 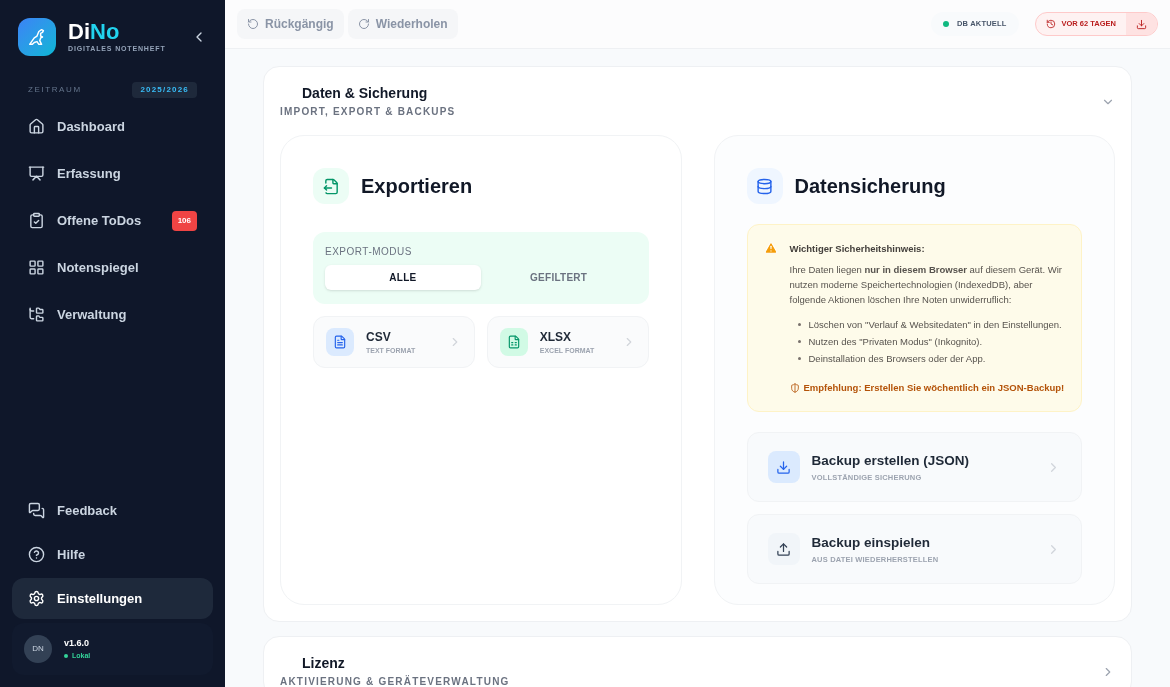 What do you see at coordinates (112, 314) in the screenshot?
I see `nav-item: Verwaltung` at bounding box center [112, 314].